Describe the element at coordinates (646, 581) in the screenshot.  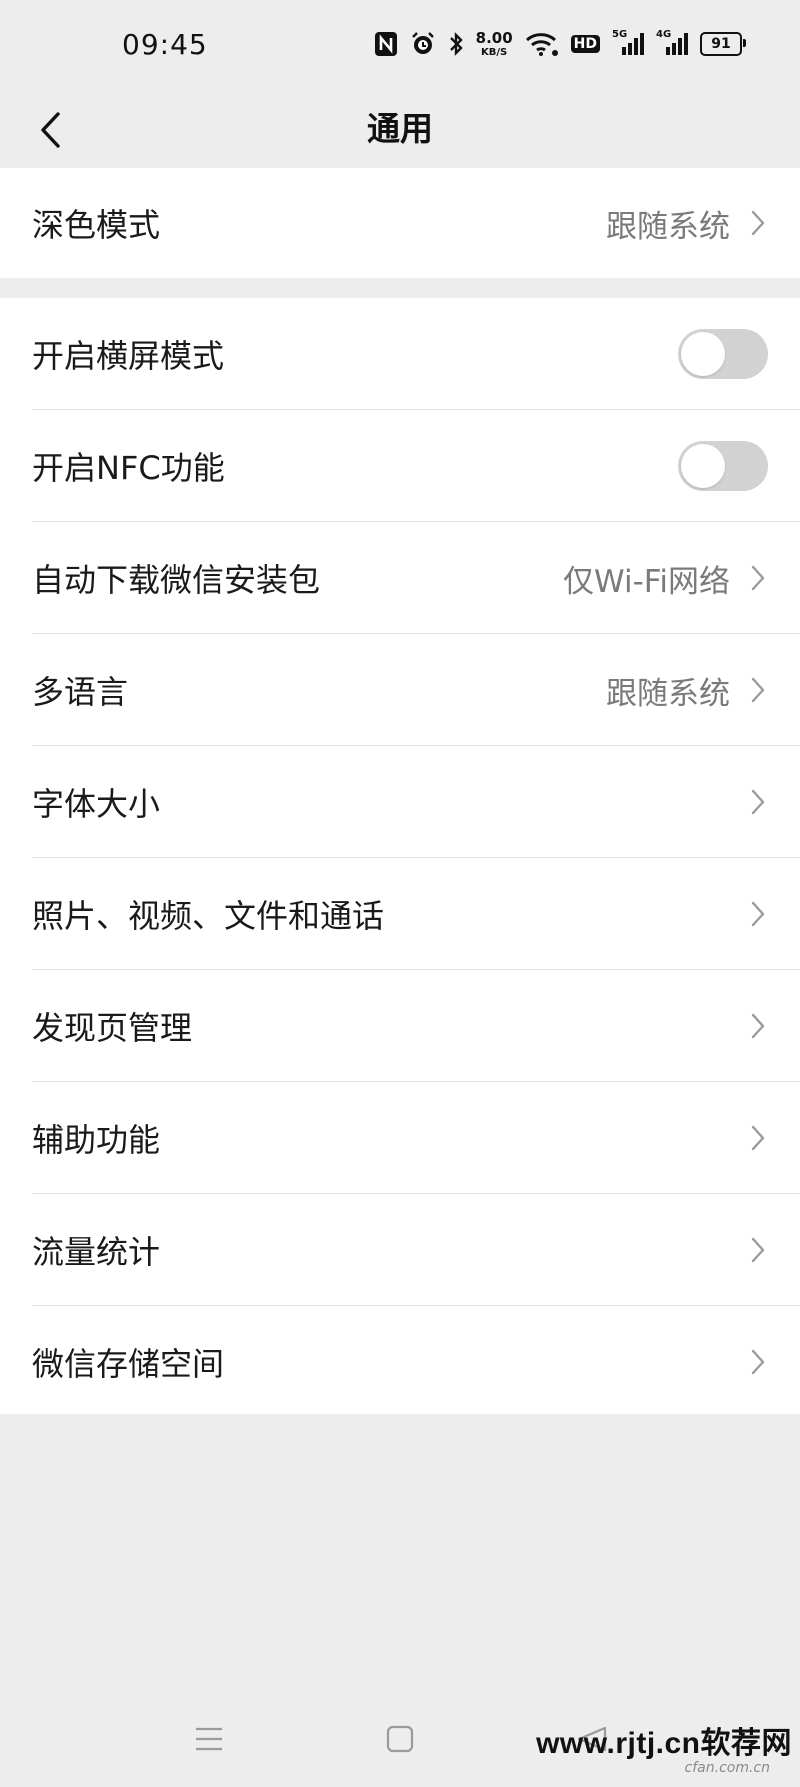
I see `setting-value: 仅Wi-Fi网络` at that location.